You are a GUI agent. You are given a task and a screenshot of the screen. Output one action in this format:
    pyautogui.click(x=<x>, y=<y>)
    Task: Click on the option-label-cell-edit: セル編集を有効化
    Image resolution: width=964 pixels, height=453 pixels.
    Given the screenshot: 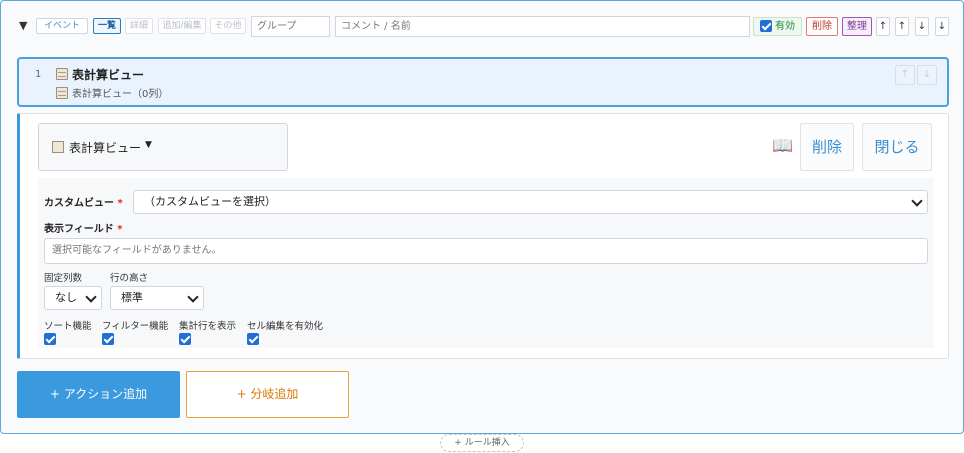 What is the action you would take?
    pyautogui.click(x=285, y=326)
    